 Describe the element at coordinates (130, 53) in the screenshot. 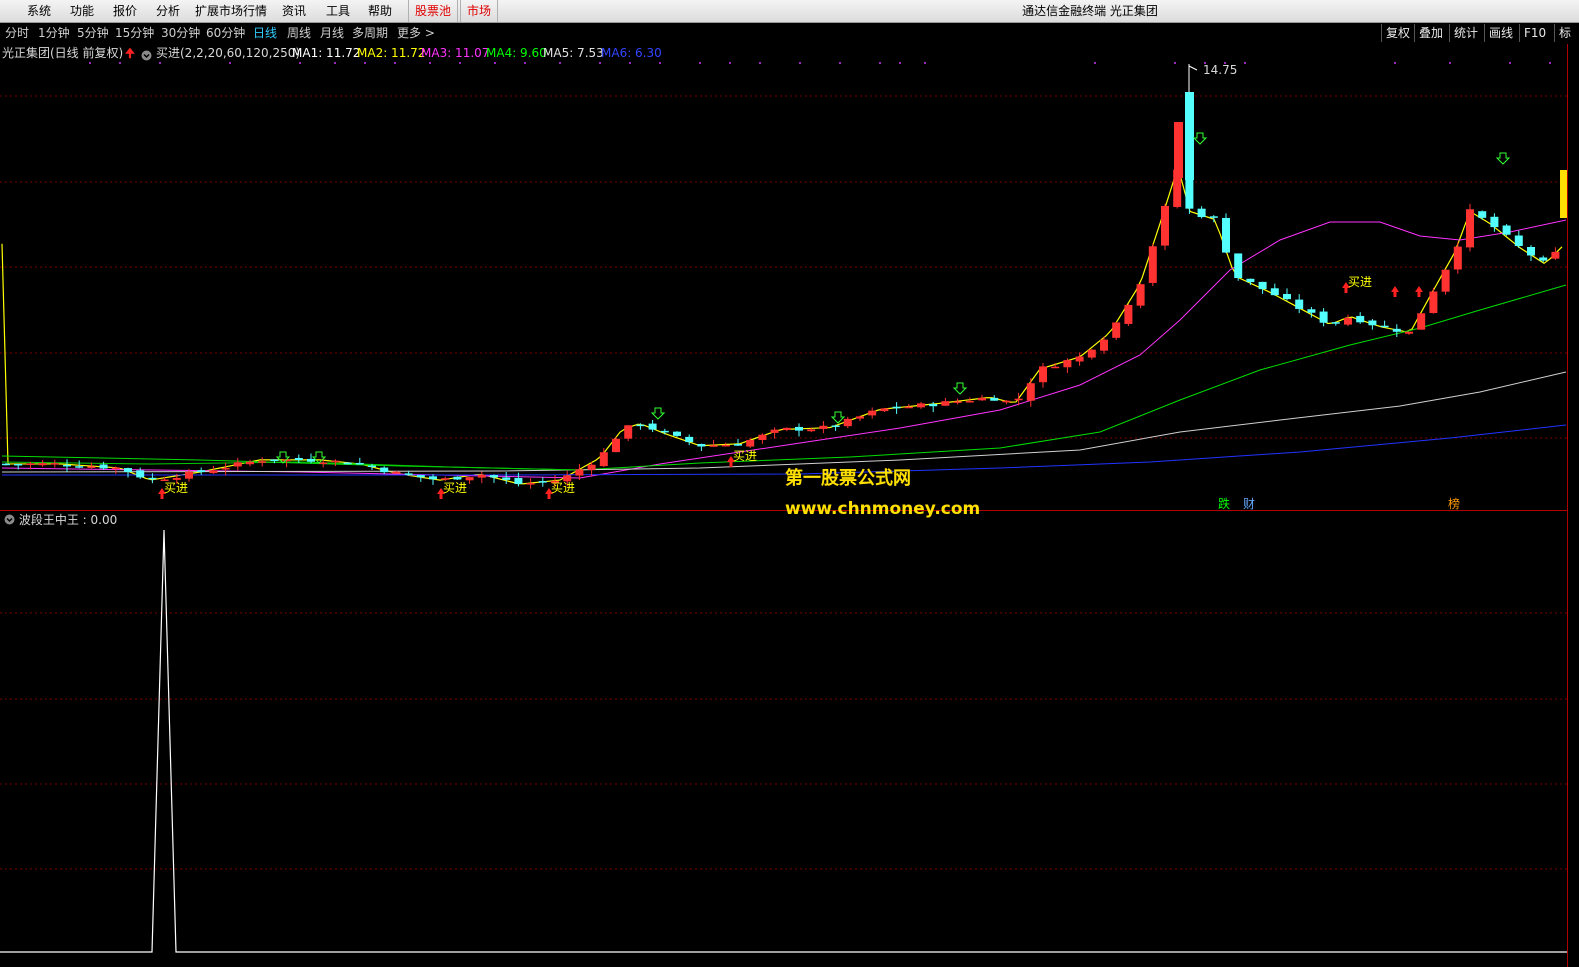

I see `arrow-up-icon: 🠉` at that location.